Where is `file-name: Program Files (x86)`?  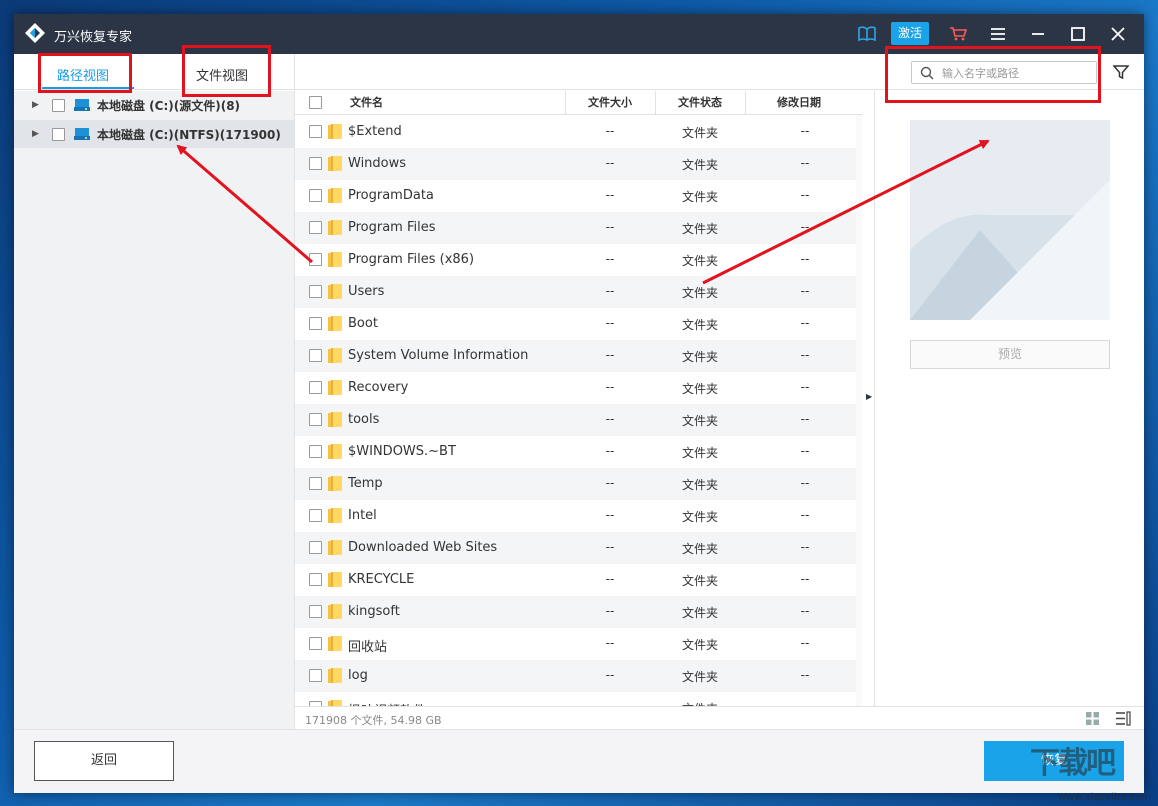
file-name: Program Files (x86) is located at coordinates (411, 259).